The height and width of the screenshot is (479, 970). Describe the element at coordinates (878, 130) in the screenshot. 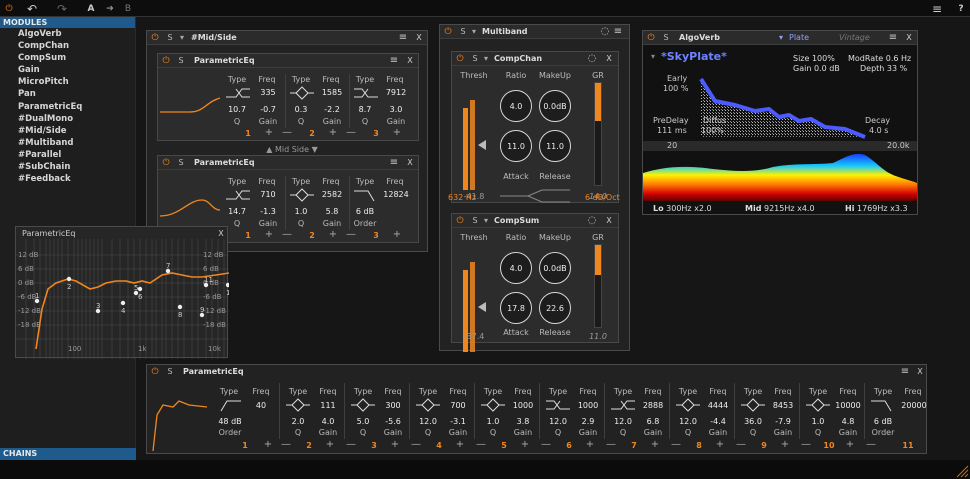

I see `decay-value: 4.0 s` at that location.